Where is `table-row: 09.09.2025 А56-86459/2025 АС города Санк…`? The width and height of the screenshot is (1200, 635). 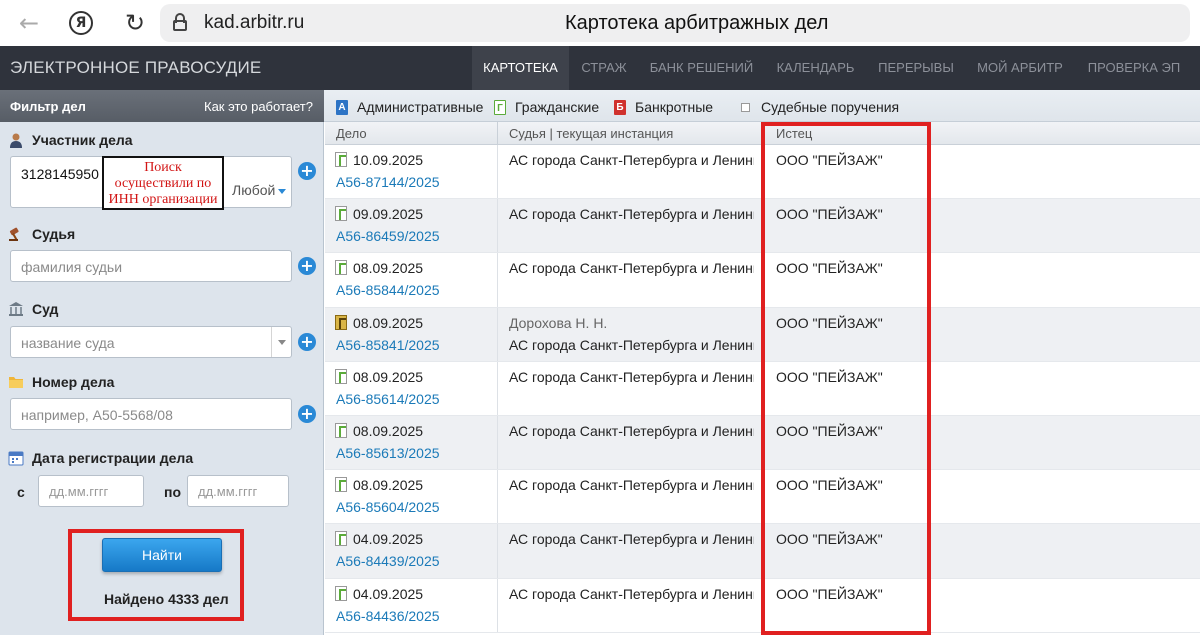 table-row: 09.09.2025 А56-86459/2025 АС города Санк… is located at coordinates (762, 226).